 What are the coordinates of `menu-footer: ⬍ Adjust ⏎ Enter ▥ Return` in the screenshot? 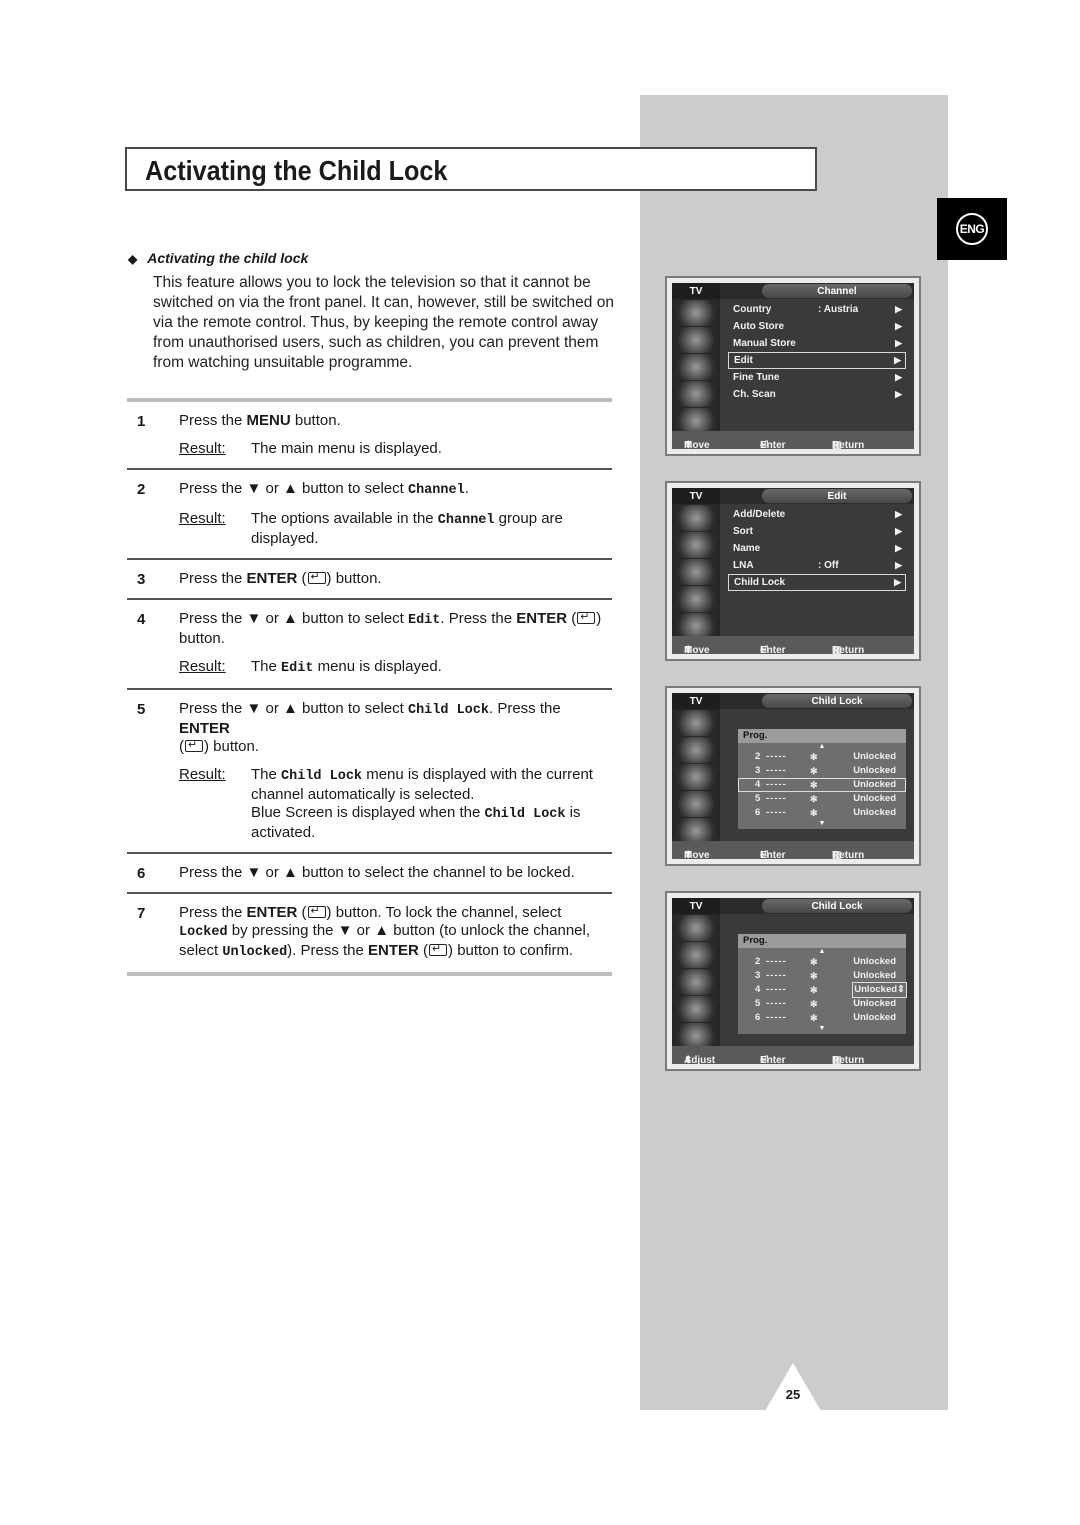 It's located at (793, 1055).